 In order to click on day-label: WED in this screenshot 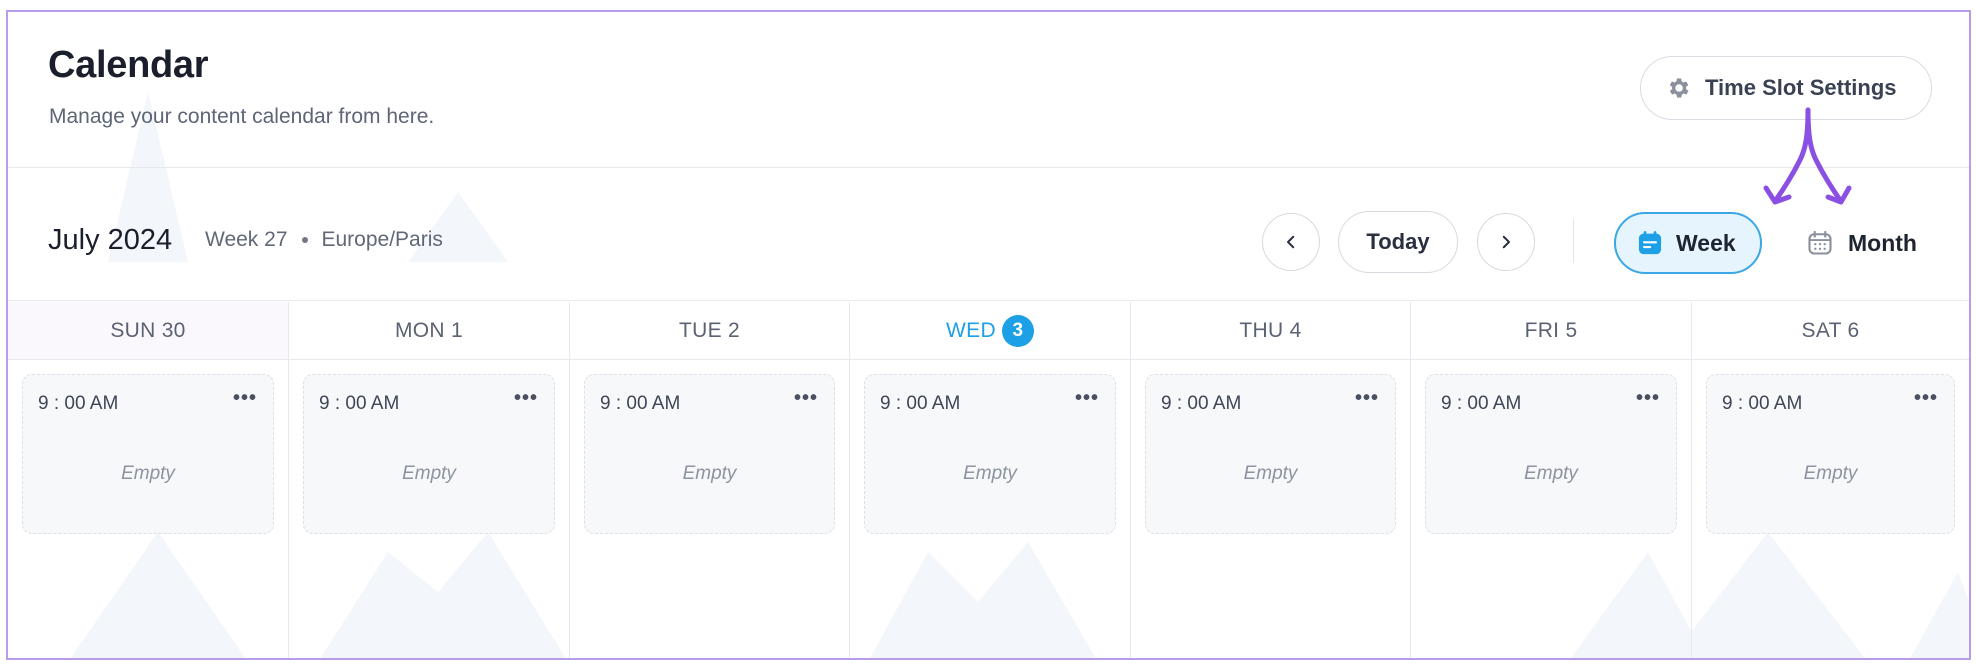, I will do `click(971, 330)`.